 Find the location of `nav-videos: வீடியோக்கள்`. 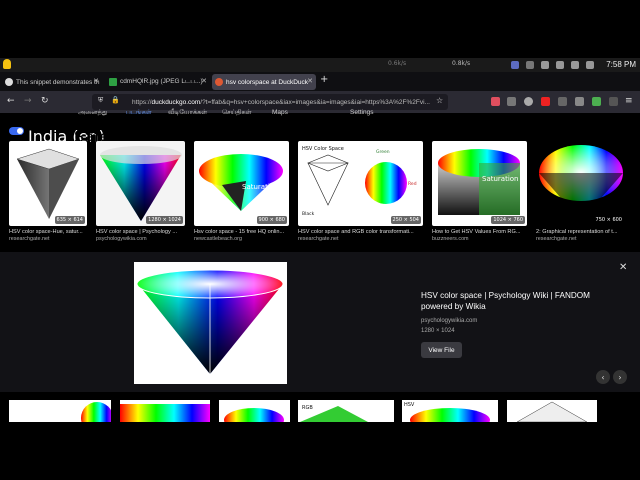

nav-videos: வீடியோக்கள் is located at coordinates (187, 113).